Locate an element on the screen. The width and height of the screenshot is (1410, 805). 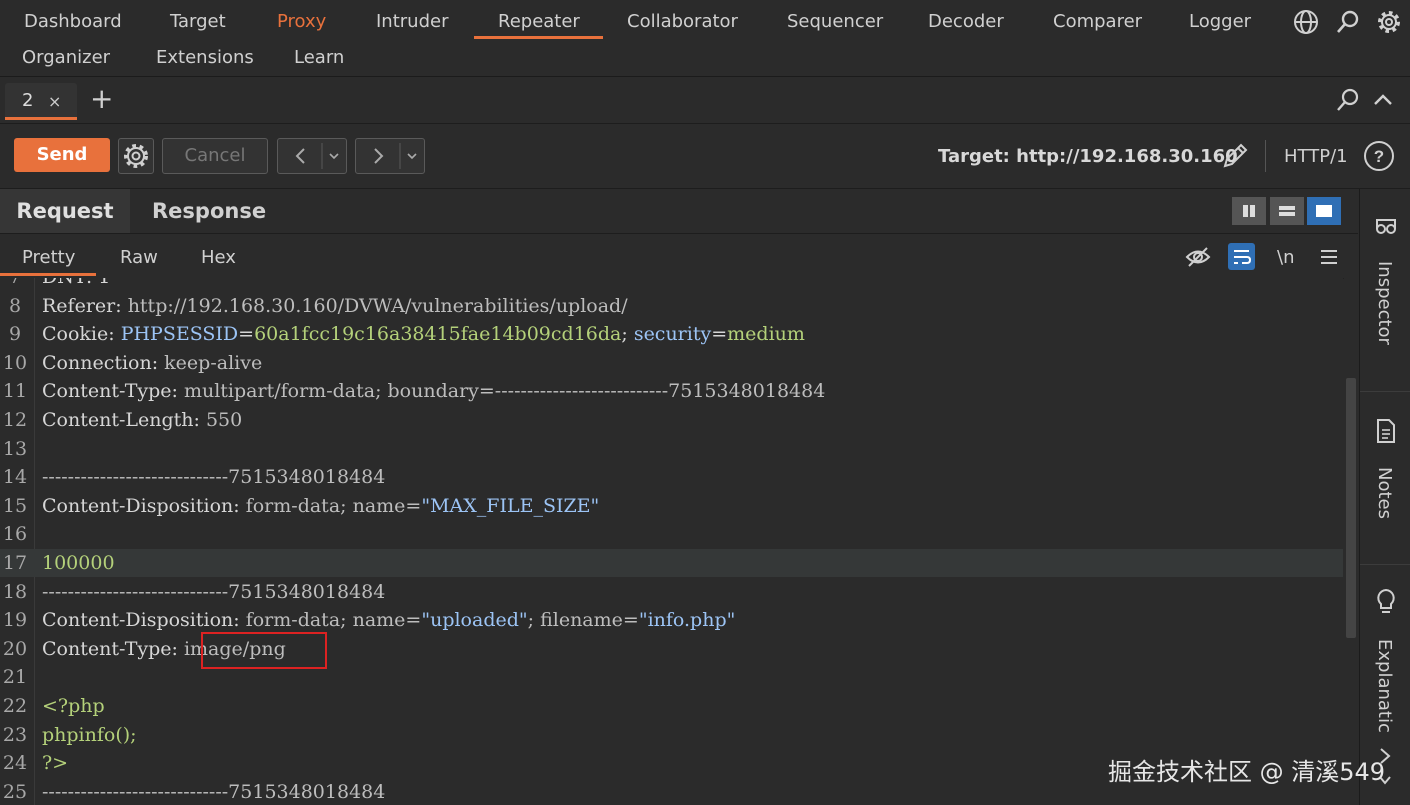
nav-comparer: Comparer is located at coordinates (1097, 21).